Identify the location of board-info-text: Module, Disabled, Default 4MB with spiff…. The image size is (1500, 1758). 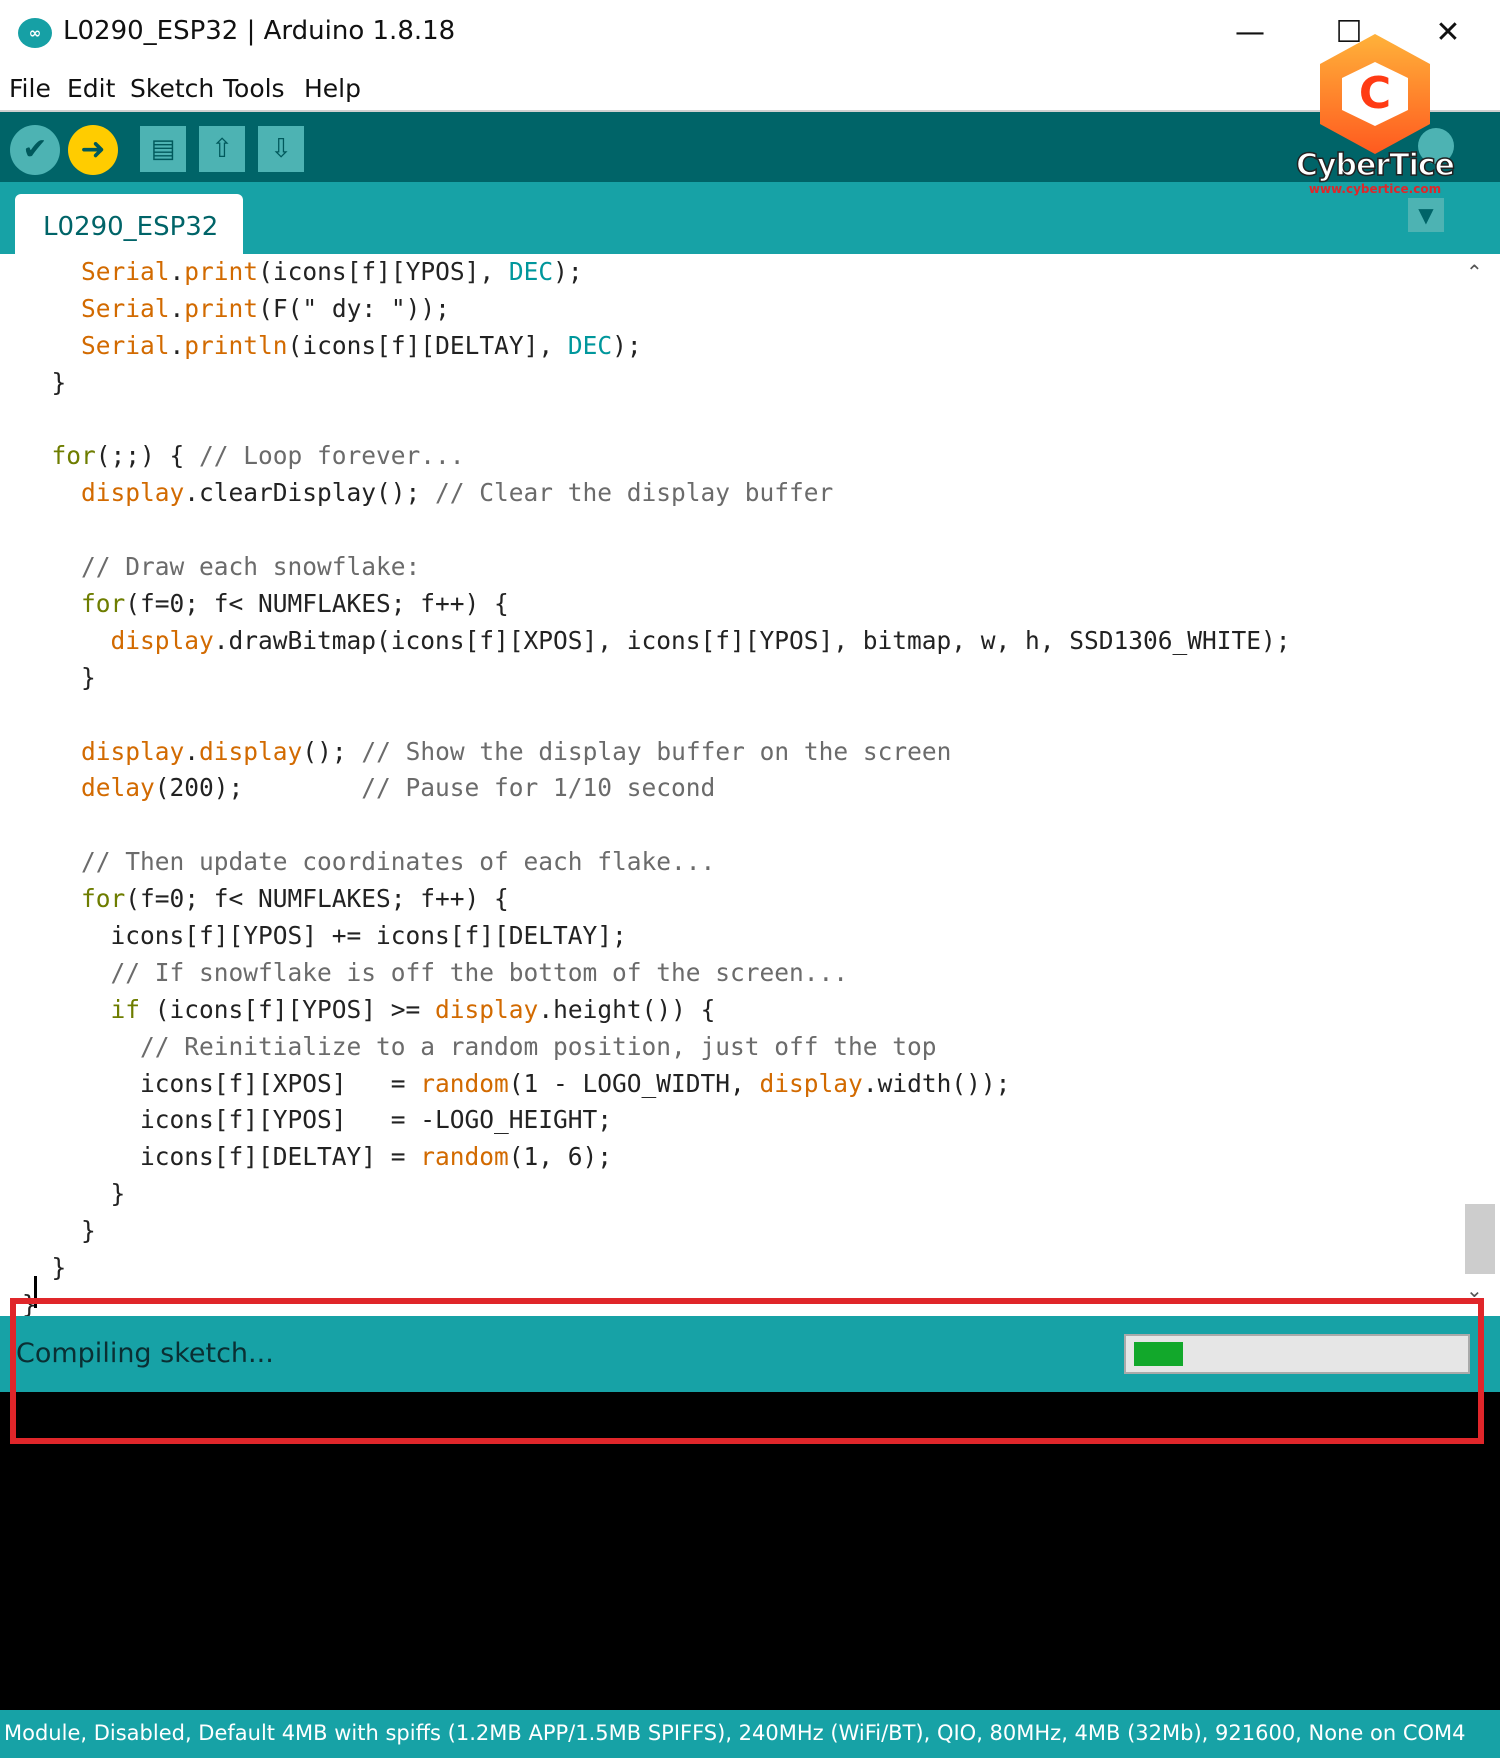
(735, 1733).